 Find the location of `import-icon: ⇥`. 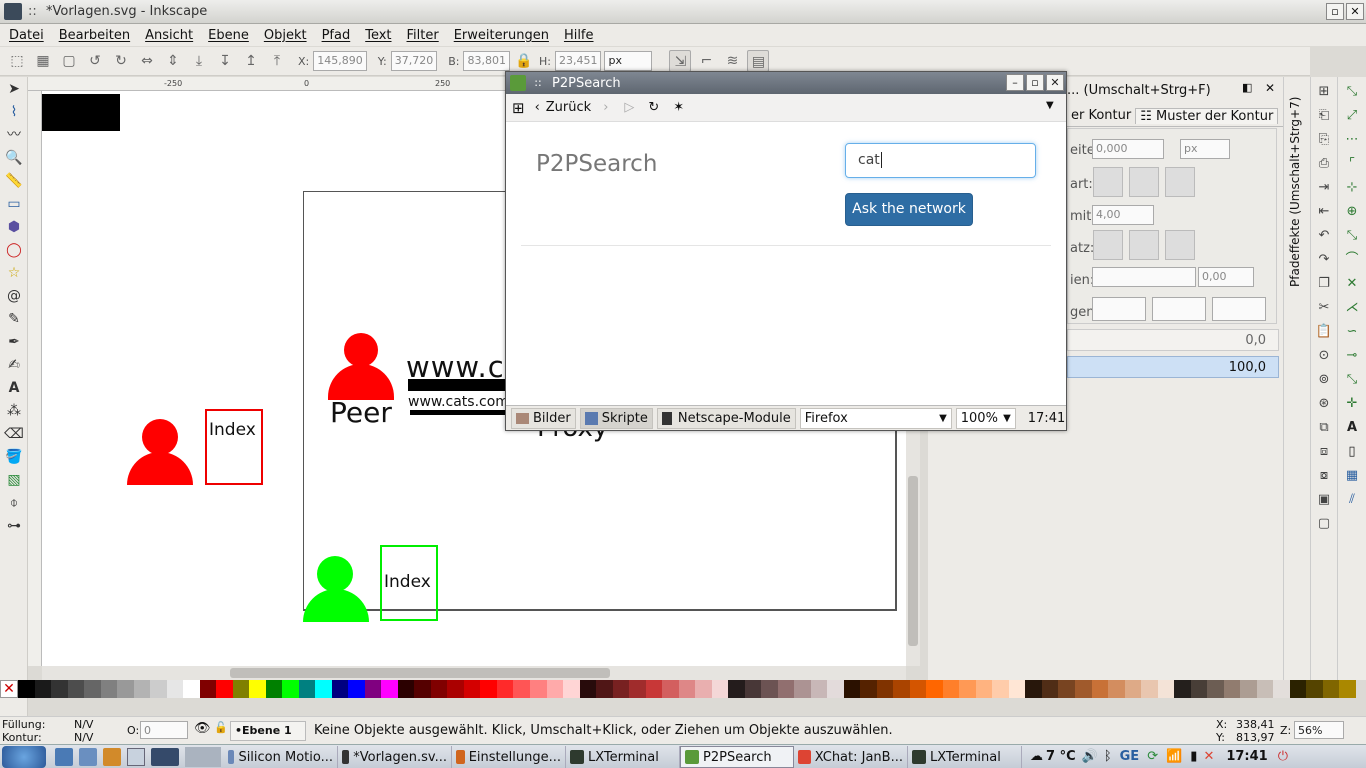

import-icon: ⇥ is located at coordinates (1324, 188).